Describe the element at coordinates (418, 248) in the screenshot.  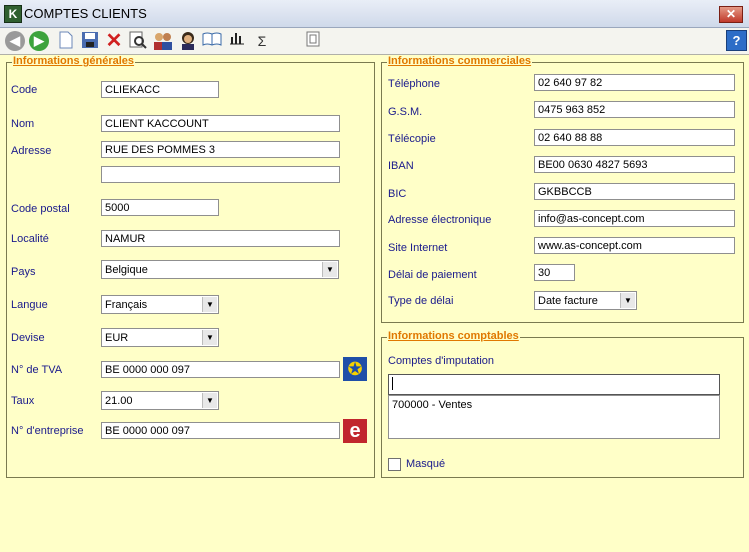
I see `site-label: Site Internet` at that location.